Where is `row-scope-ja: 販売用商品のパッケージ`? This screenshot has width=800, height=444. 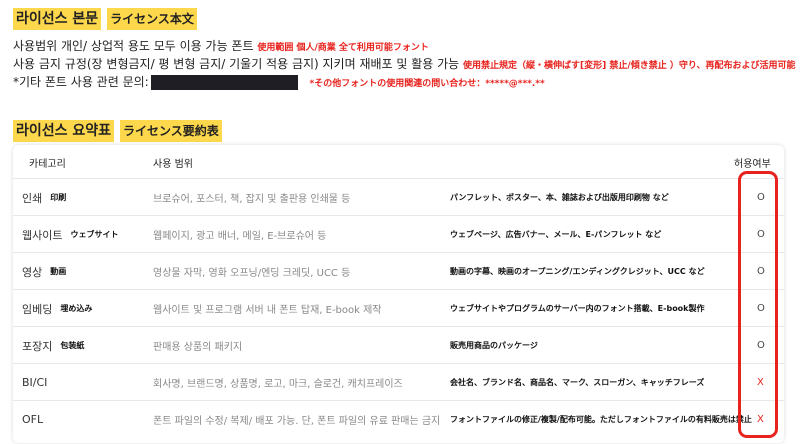
row-scope-ja: 販売用商品のパッケージ is located at coordinates (494, 345).